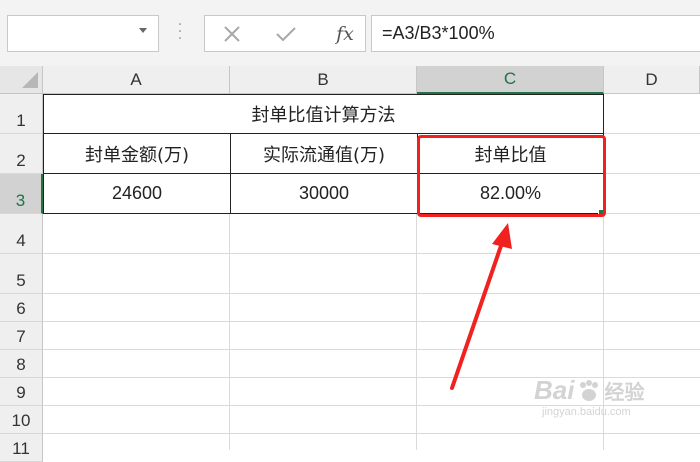 The image size is (700, 462). What do you see at coordinates (586, 412) in the screenshot?
I see `watermark-url: jingyan.baidu.com` at bounding box center [586, 412].